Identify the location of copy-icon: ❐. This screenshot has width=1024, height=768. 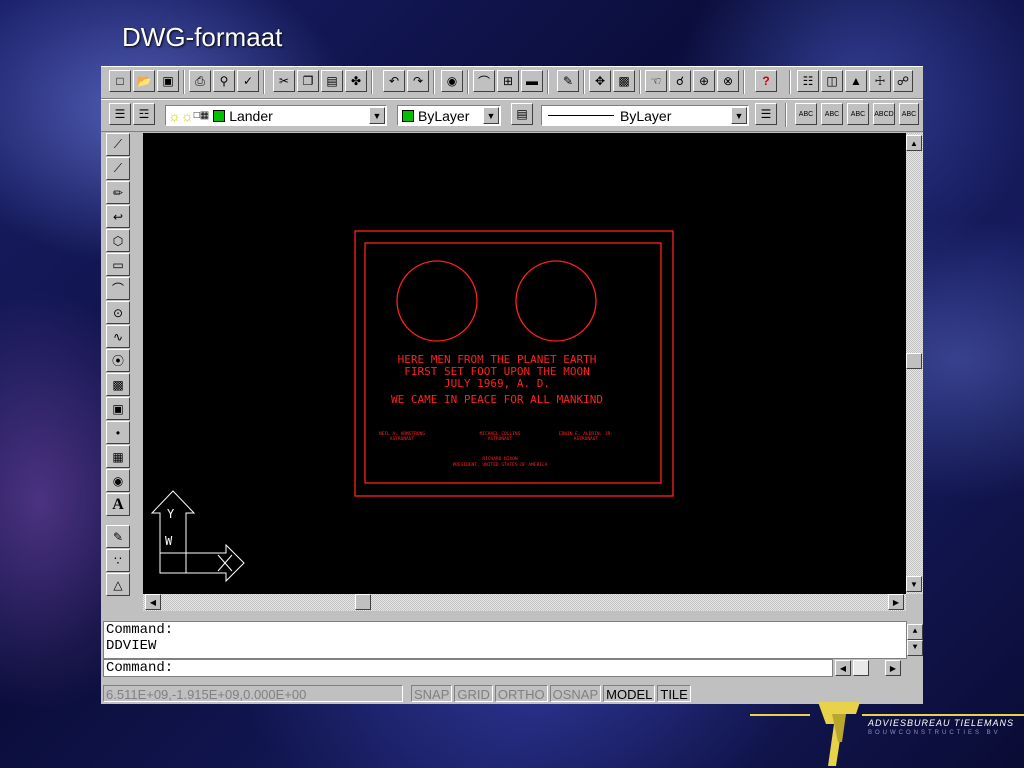
(308, 81).